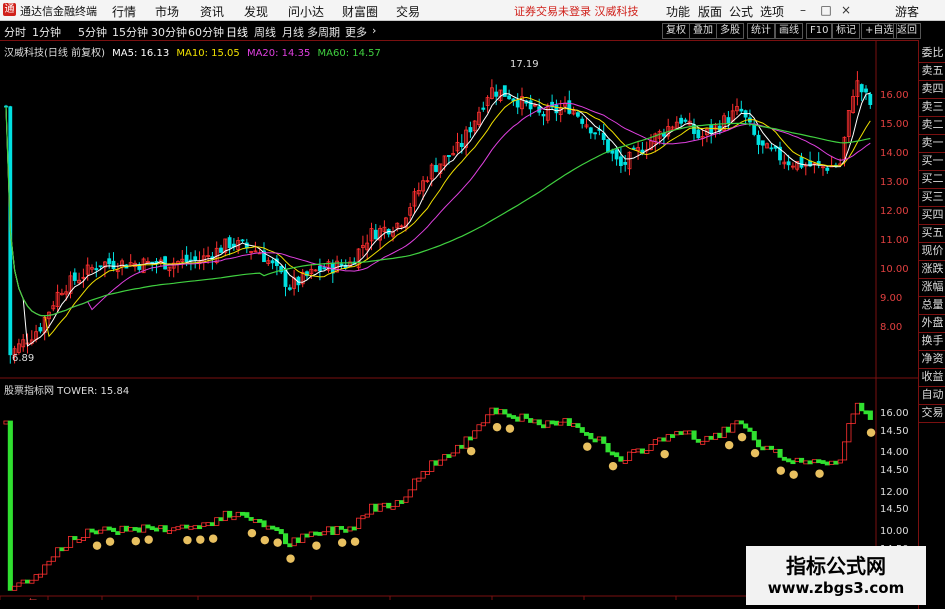 The width and height of the screenshot is (945, 609). Describe the element at coordinates (772, 11) in the screenshot. I see `menu-item-options: 选项` at that location.